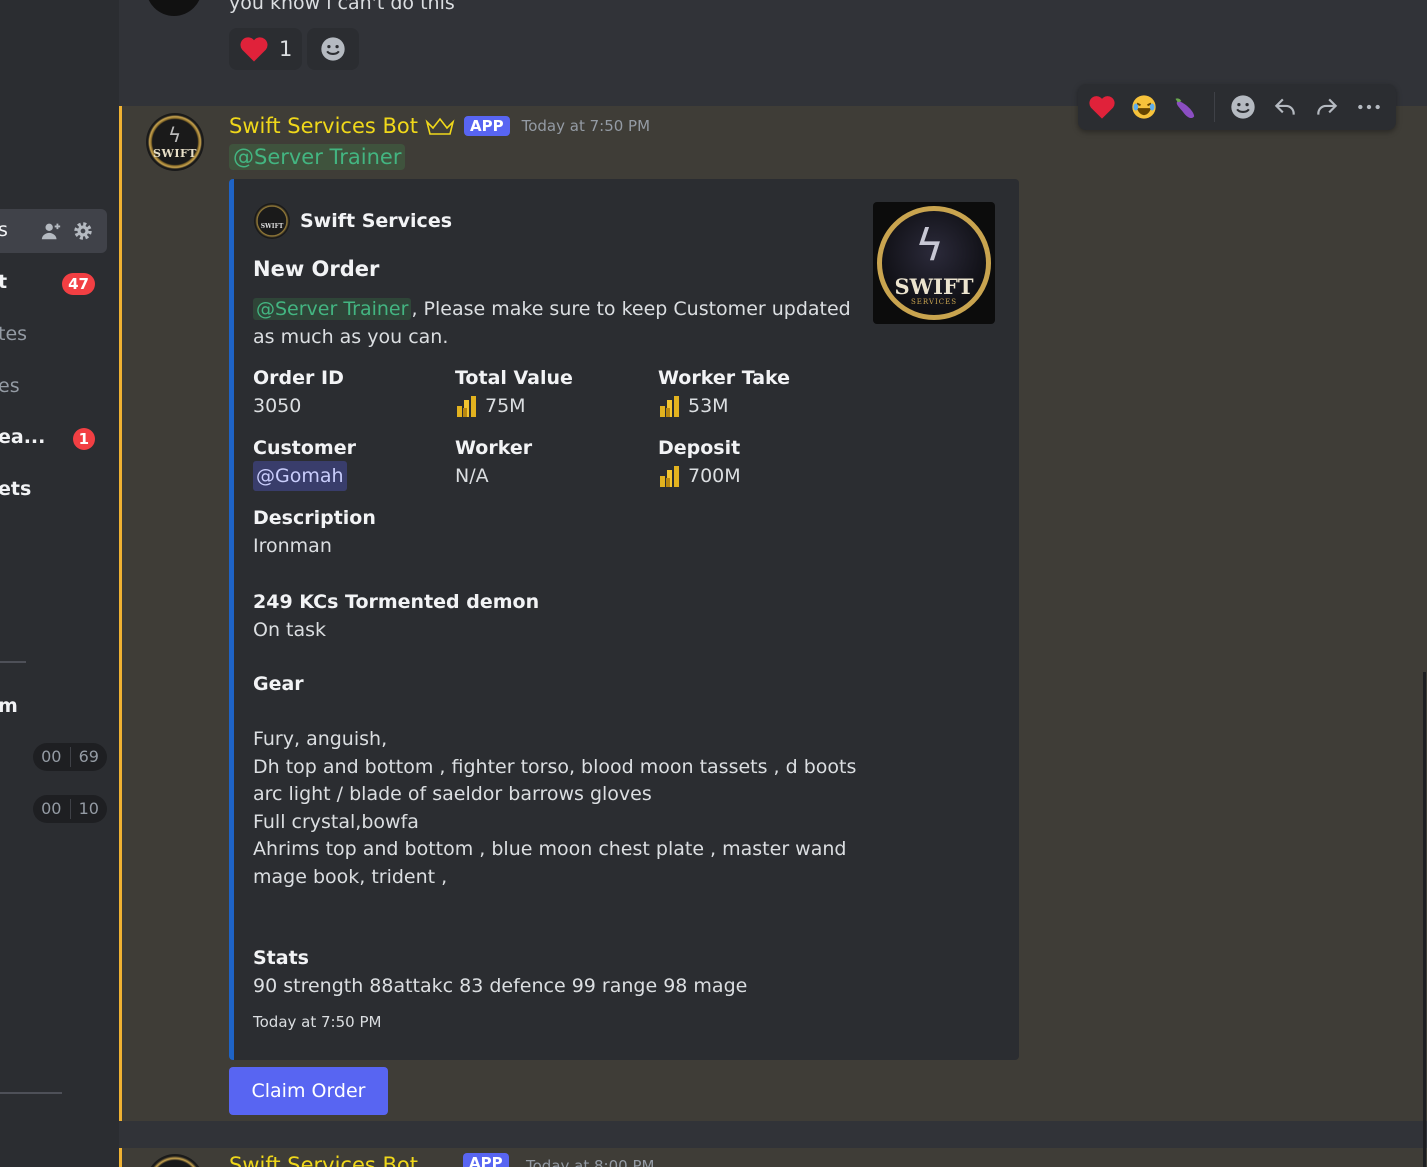 The height and width of the screenshot is (1167, 1427). I want to click on claim-order-button: Claim Order, so click(308, 1091).